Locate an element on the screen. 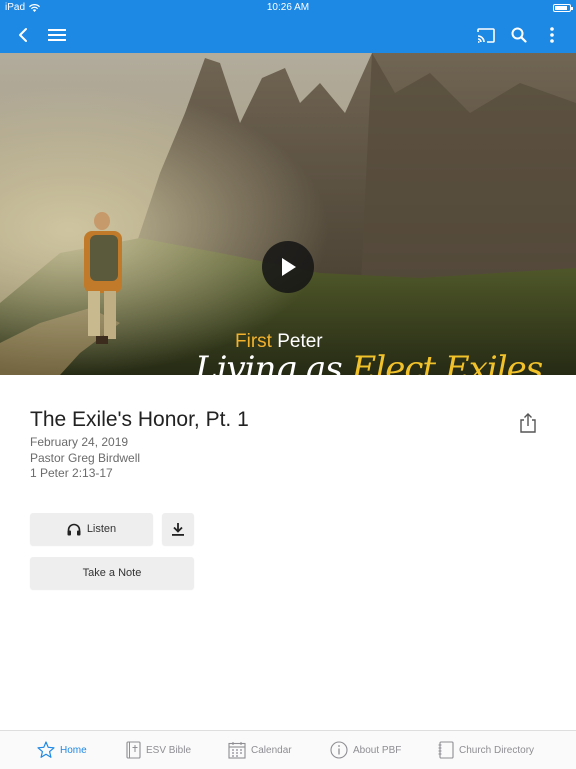 The height and width of the screenshot is (769, 576). tab-about-pbf: About PBF is located at coordinates (365, 750).